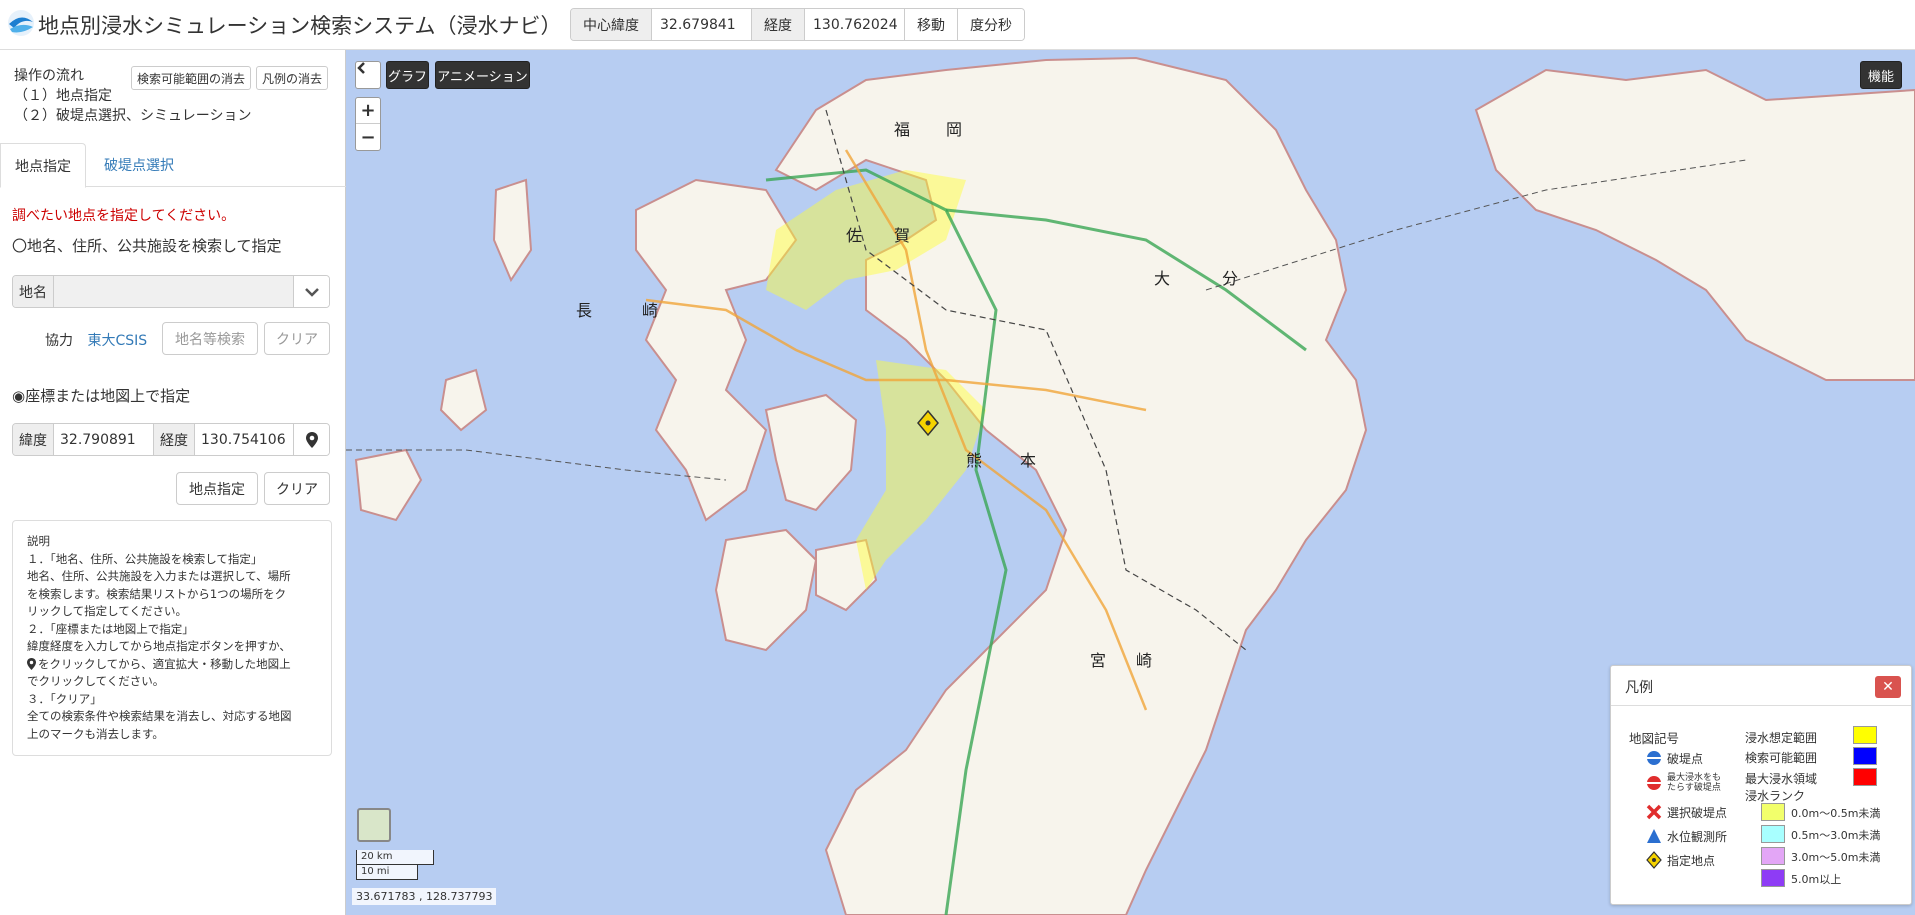  Describe the element at coordinates (104, 439) in the screenshot. I see `lat-input: 32.790891` at that location.